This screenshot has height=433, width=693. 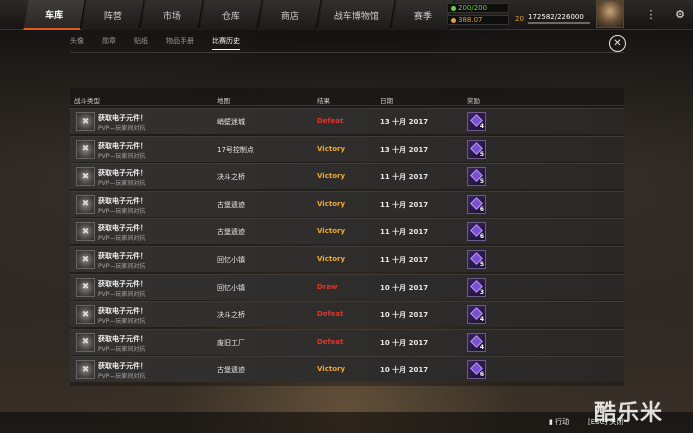 What do you see at coordinates (347, 314) in the screenshot?
I see `table-row: ✖ 获取电子元件！ PVP—玩家间对抗 决斗之桥 Defeat 10 十月 2017 4` at bounding box center [347, 314].